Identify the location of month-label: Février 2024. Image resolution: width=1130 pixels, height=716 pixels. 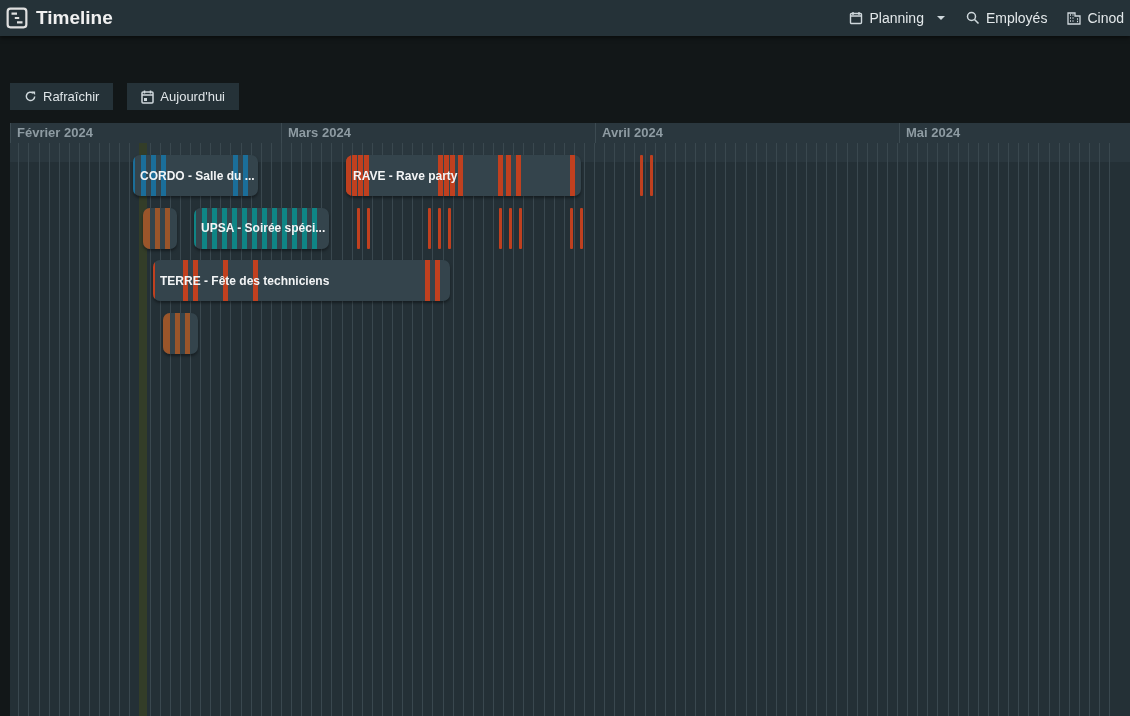
(55, 132).